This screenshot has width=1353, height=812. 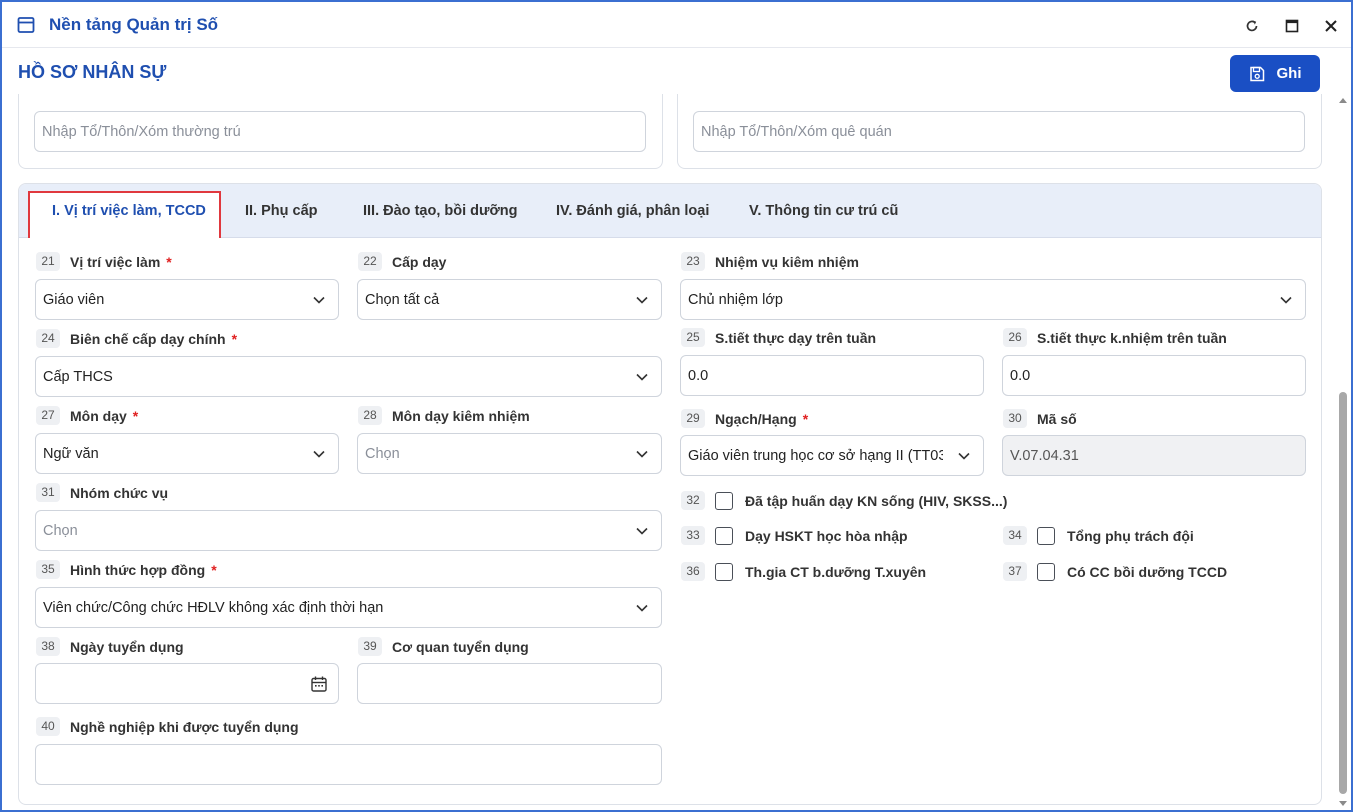 I want to click on label-subject: 27 Môn dạy *, so click(x=87, y=415).